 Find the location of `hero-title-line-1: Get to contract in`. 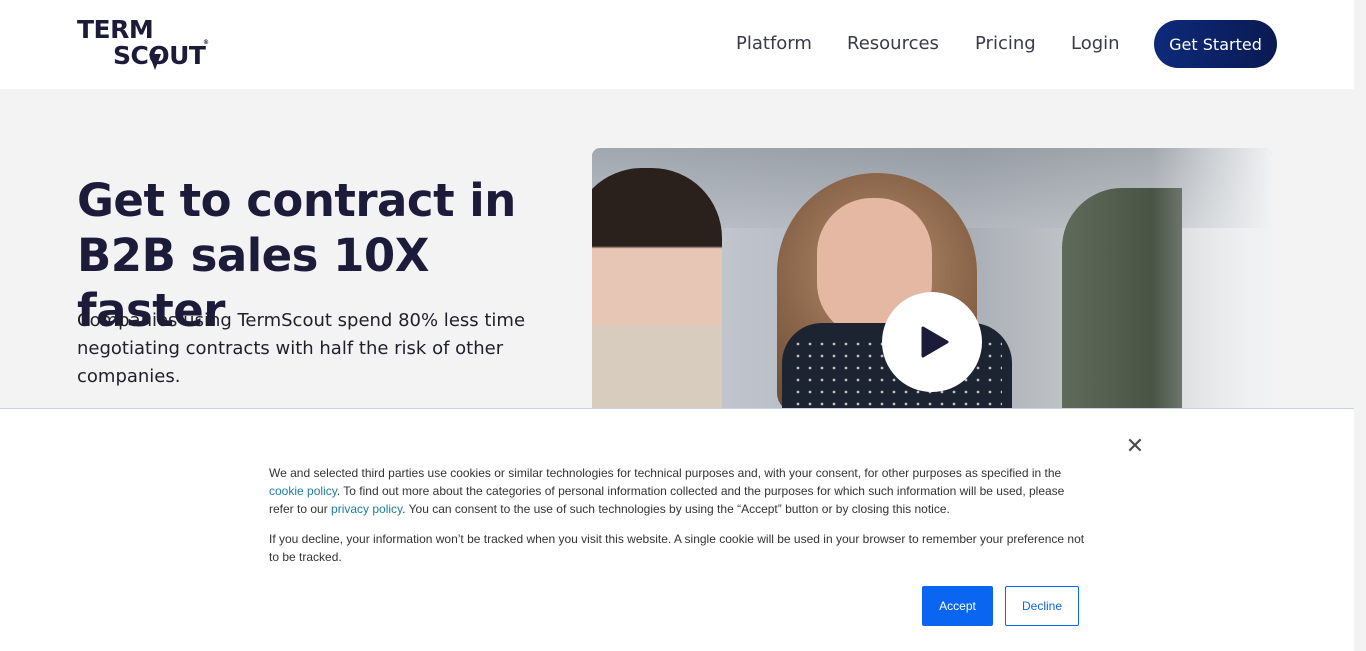

hero-title-line-1: Get to contract in is located at coordinates (296, 200).